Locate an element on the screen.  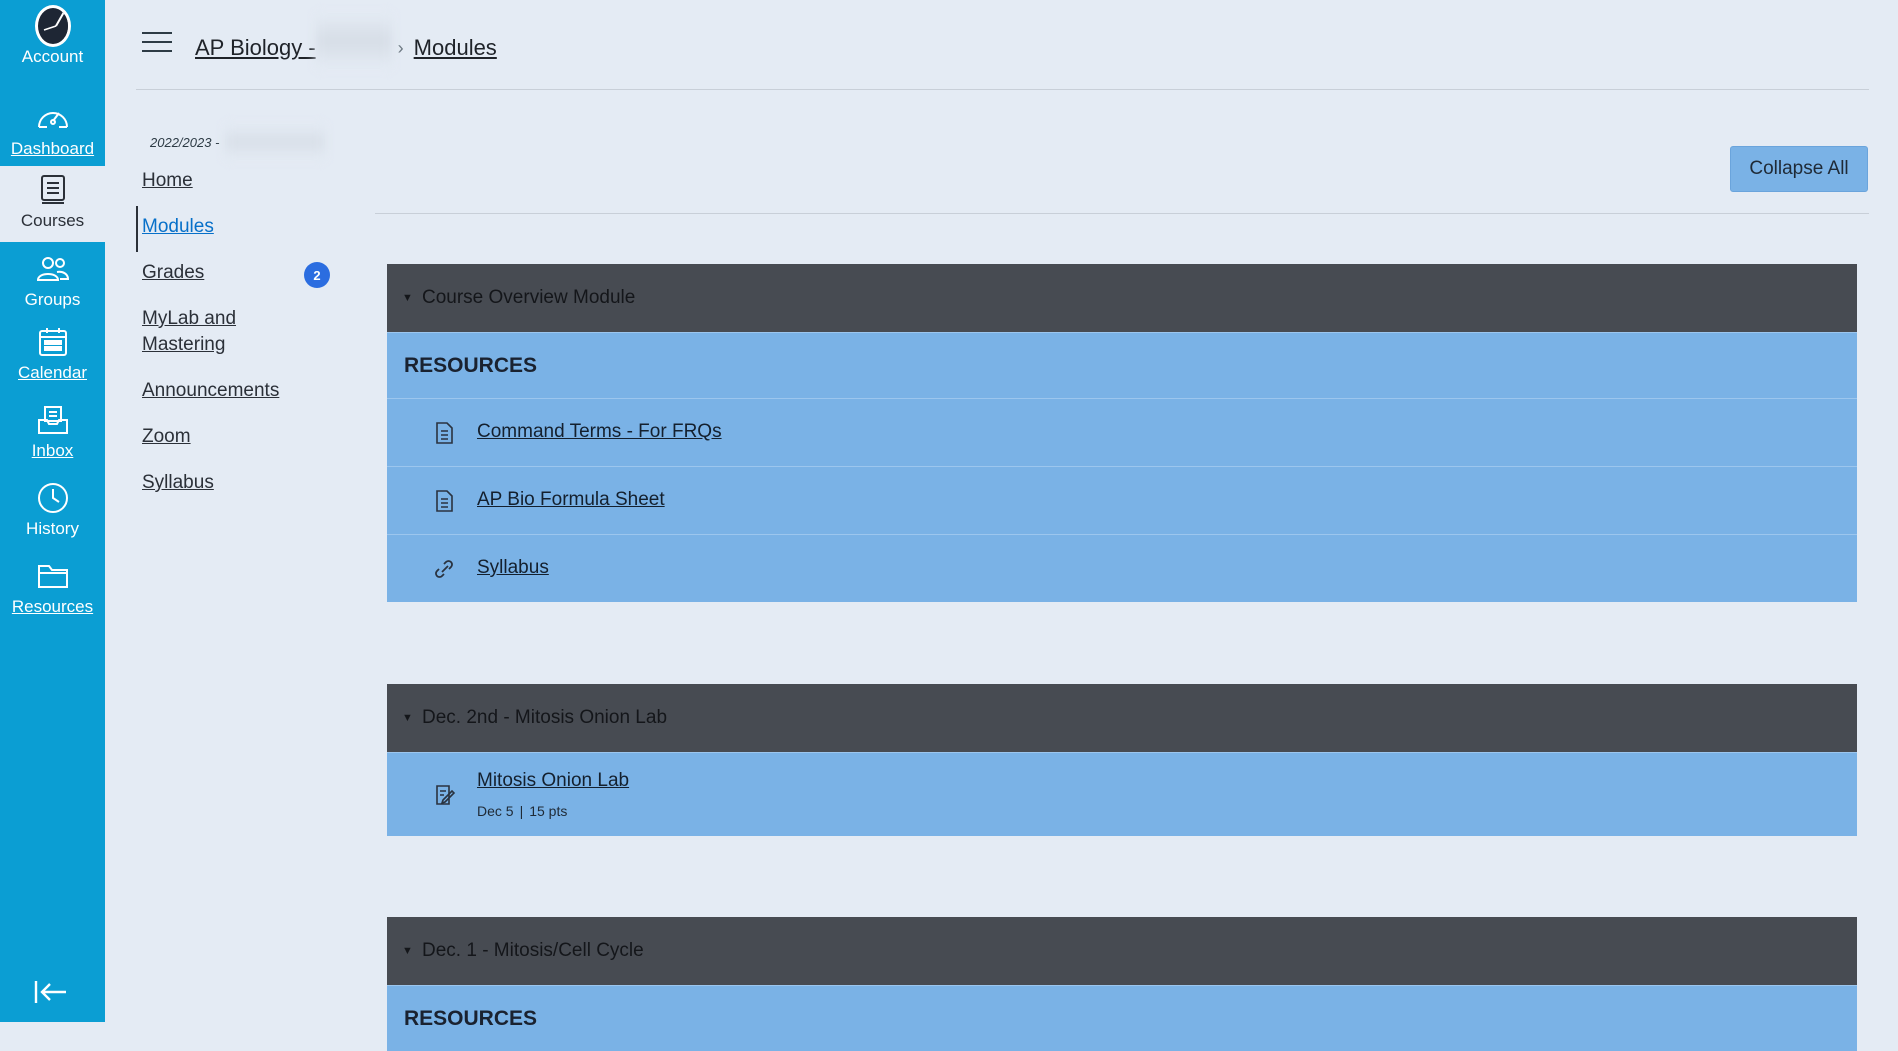
divider is located at coordinates (1122, 213).